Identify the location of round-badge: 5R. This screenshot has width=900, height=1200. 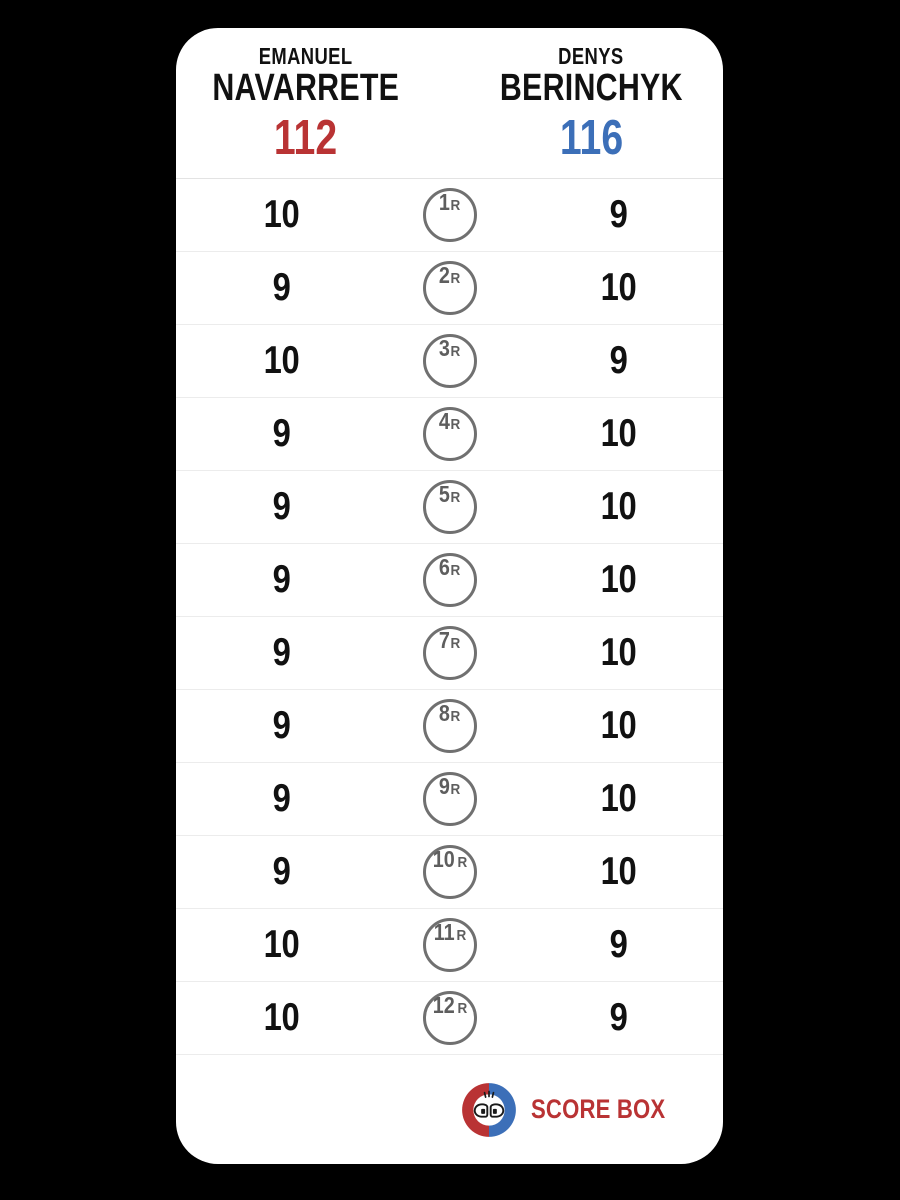
(449, 507).